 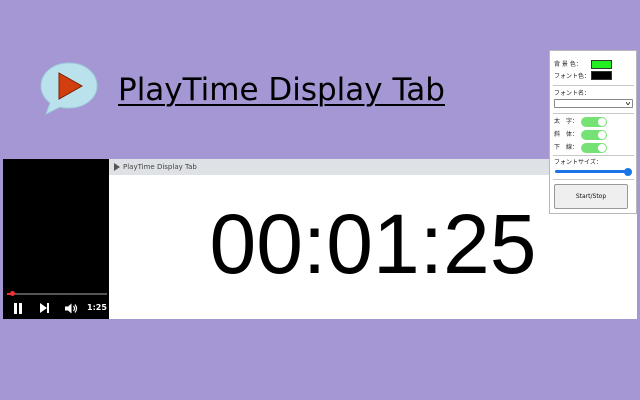 I want to click on pause-button, so click(x=18, y=308).